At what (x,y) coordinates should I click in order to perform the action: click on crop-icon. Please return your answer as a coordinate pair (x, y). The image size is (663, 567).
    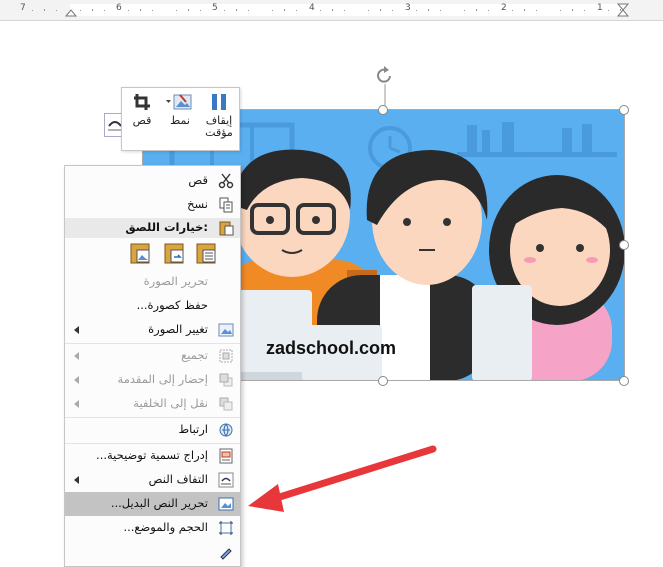
    Looking at the image, I should click on (142, 102).